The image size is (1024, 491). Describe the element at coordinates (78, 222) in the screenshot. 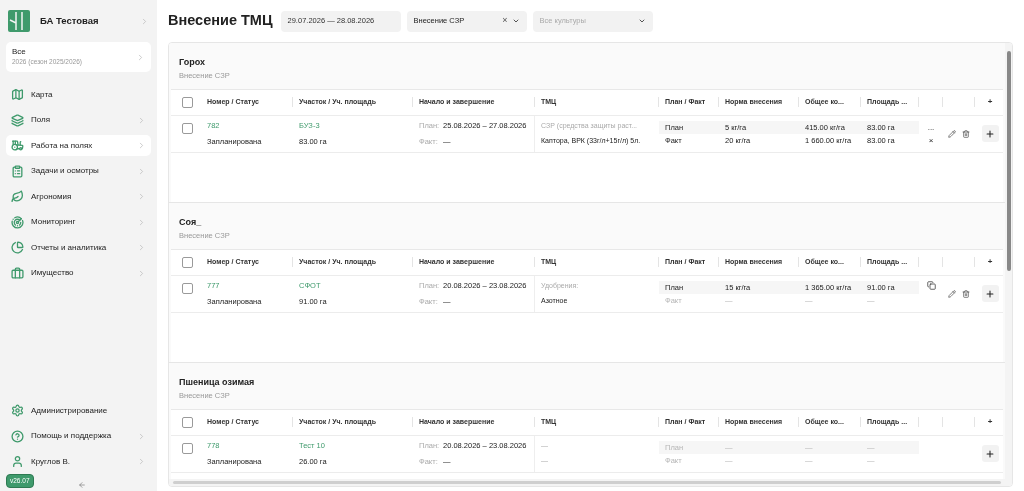

I see `nav-item: Мониторинг` at that location.